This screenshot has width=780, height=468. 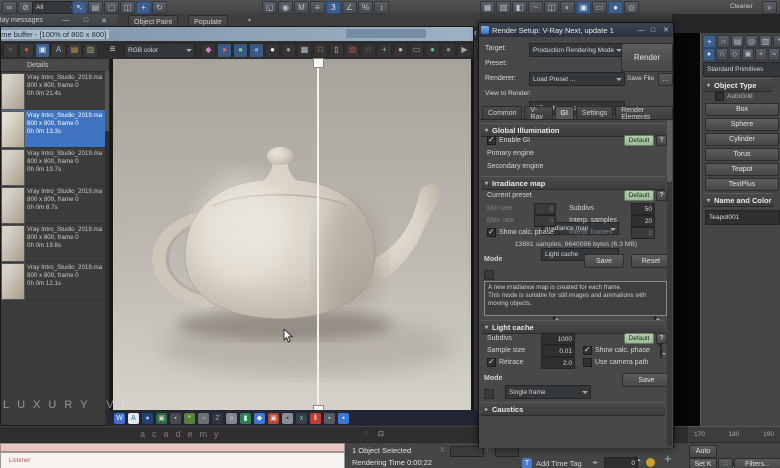 I want to click on primitive-button: Sphere, so click(x=742, y=124).